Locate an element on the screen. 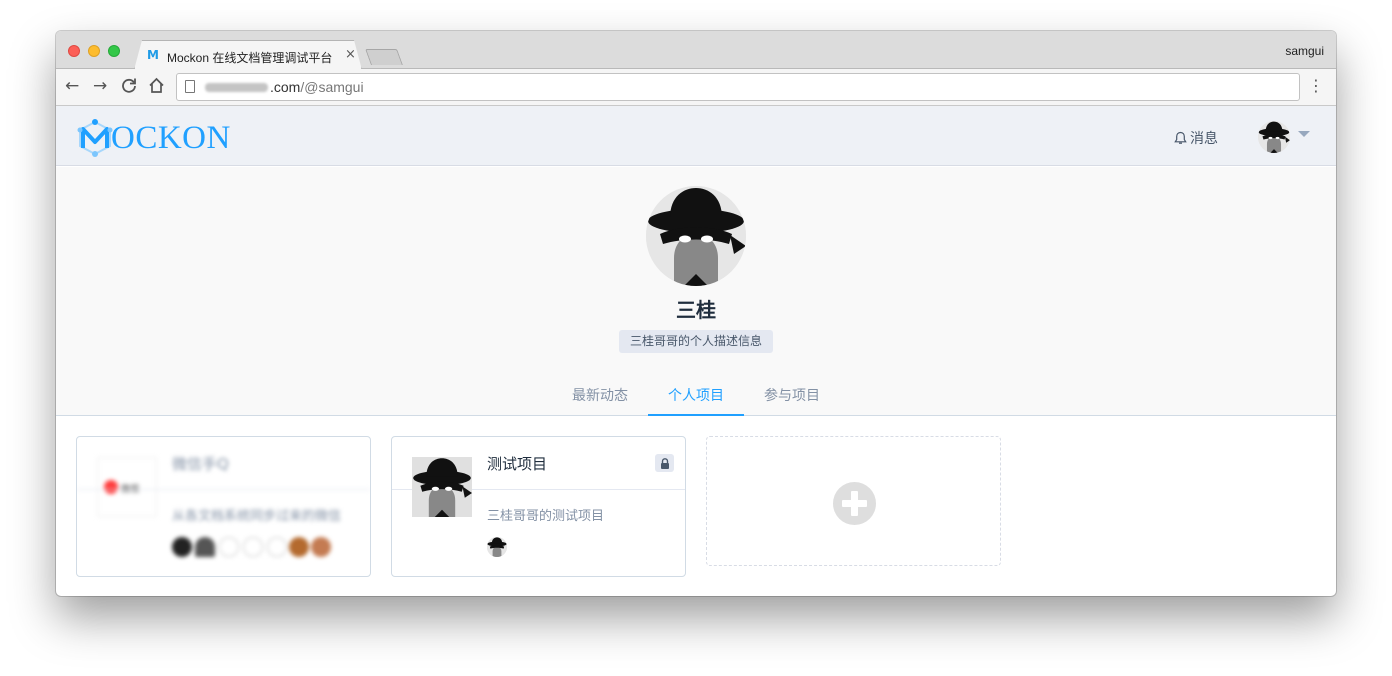 The height and width of the screenshot is (676, 1392). profile-username: 三桂 is located at coordinates (696, 310).